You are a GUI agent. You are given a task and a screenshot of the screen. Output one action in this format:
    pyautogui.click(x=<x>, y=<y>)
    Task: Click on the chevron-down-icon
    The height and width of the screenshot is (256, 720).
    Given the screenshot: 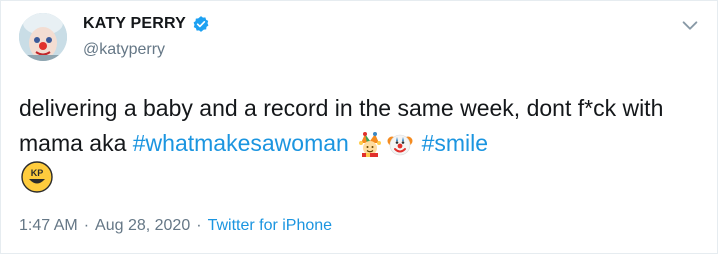 What is the action you would take?
    pyautogui.click(x=690, y=26)
    